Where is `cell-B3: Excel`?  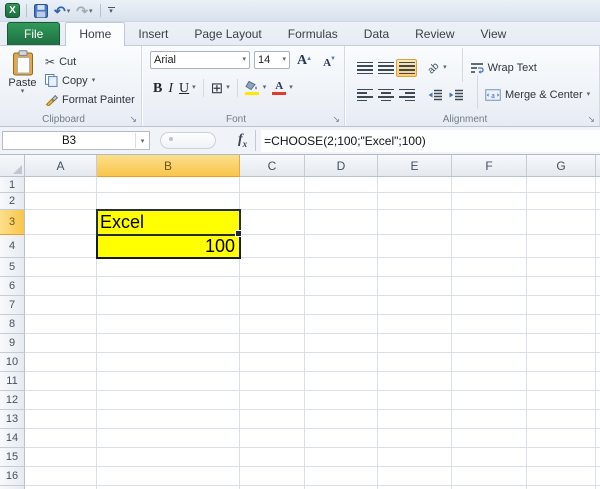 cell-B3: Excel is located at coordinates (169, 223).